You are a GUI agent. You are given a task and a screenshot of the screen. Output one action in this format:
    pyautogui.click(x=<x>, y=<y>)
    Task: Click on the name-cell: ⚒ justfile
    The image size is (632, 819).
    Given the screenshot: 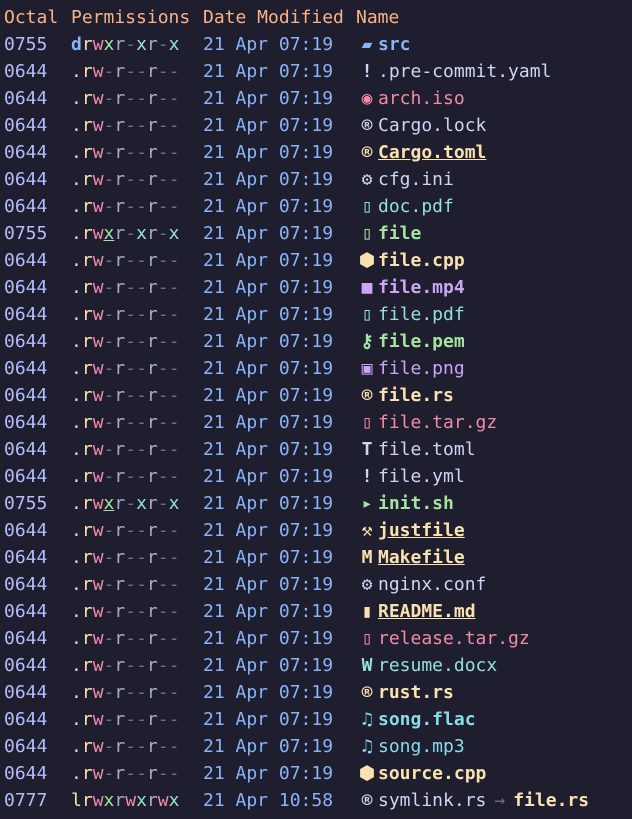 What is the action you would take?
    pyautogui.click(x=410, y=530)
    